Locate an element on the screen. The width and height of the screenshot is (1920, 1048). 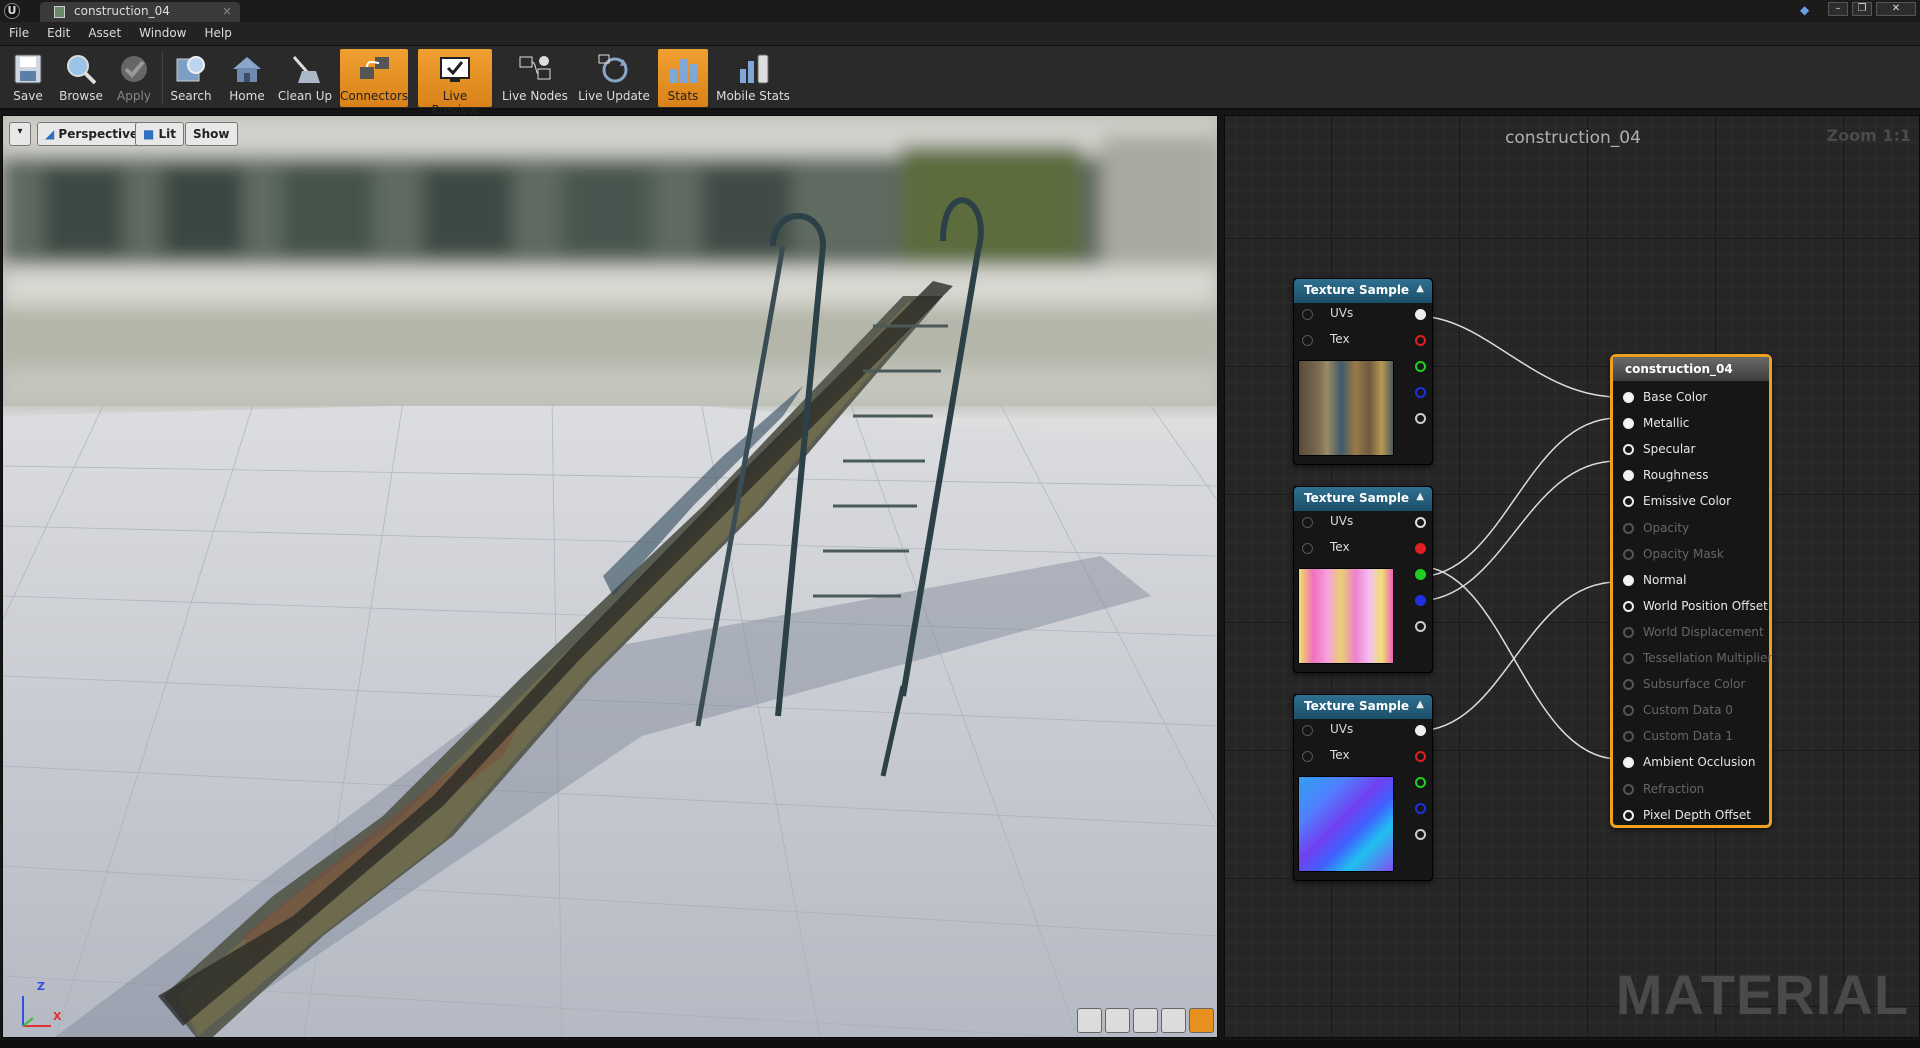
material-pin-roughness: Roughness is located at coordinates (1691, 476).